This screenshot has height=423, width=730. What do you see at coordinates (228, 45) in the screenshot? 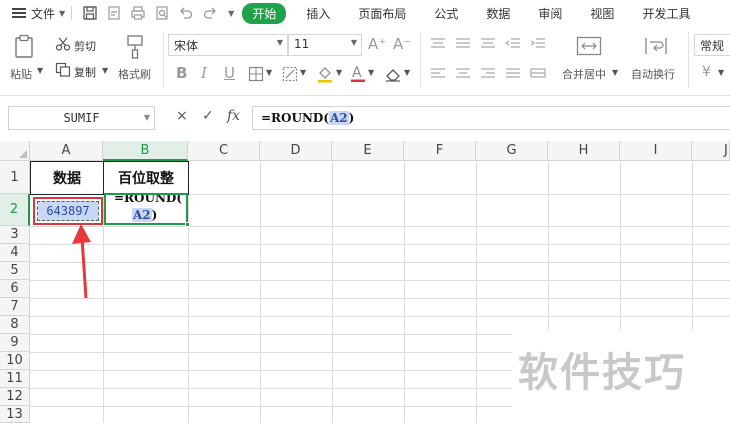
I see `font-name-select: 宋体 ▼` at bounding box center [228, 45].